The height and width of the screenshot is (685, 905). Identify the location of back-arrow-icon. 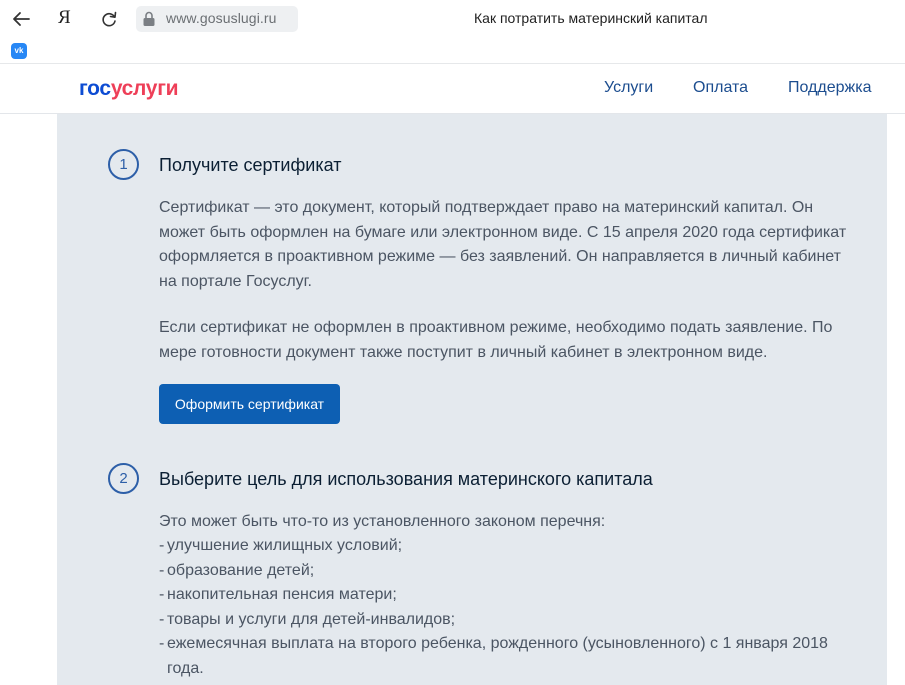
(21, 19).